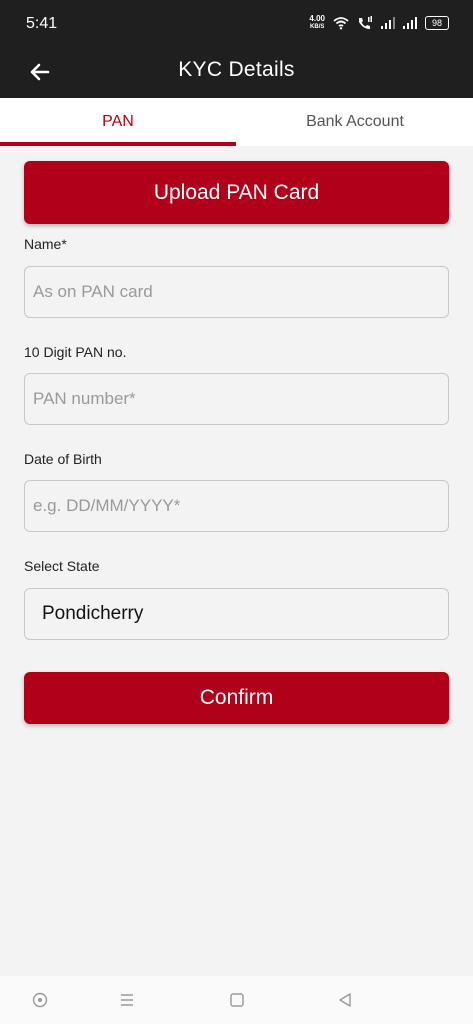 The height and width of the screenshot is (1024, 473). What do you see at coordinates (437, 23) in the screenshot?
I see `battery-icon: 98` at bounding box center [437, 23].